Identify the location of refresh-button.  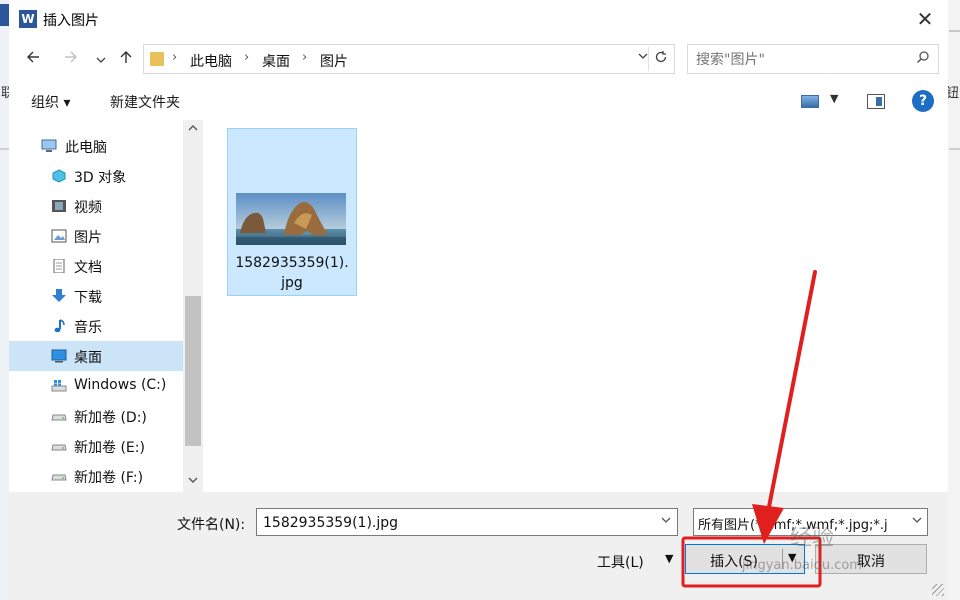
(660, 59).